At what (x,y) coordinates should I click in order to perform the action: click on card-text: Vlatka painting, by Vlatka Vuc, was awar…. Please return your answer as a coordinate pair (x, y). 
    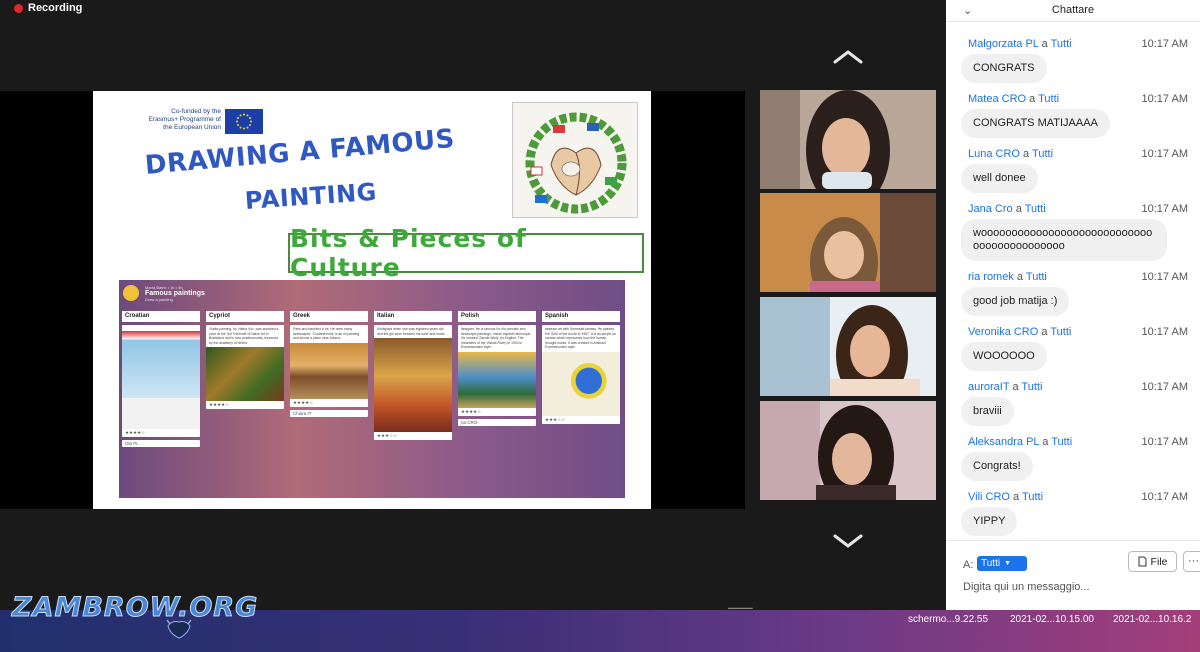
    Looking at the image, I should click on (244, 336).